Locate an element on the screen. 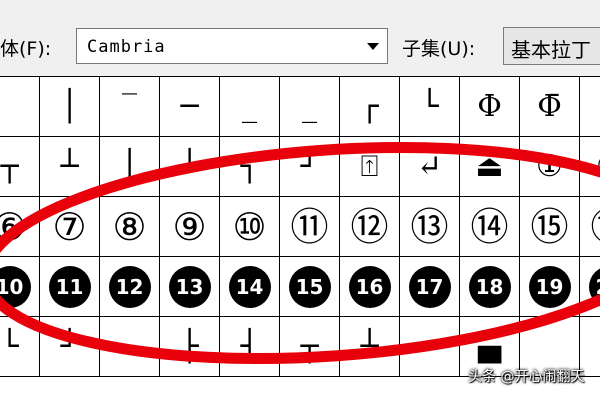  character-cell: ⑥ is located at coordinates (20, 227).